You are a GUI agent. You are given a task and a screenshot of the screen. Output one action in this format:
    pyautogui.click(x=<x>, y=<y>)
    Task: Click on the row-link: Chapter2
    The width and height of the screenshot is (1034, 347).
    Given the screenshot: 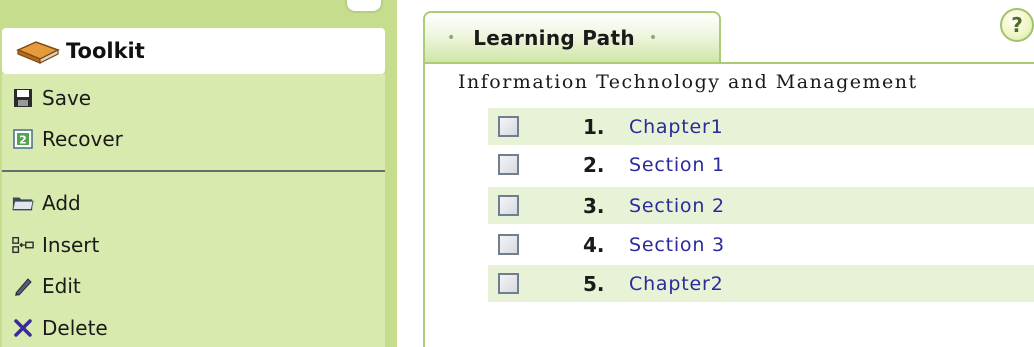 What is the action you would take?
    pyautogui.click(x=676, y=284)
    